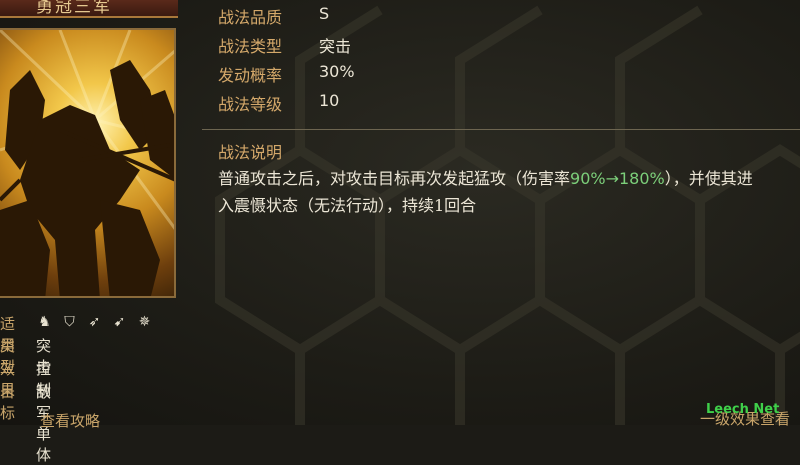  I want to click on card-title-strip: 勇冠三军, so click(89, 9).